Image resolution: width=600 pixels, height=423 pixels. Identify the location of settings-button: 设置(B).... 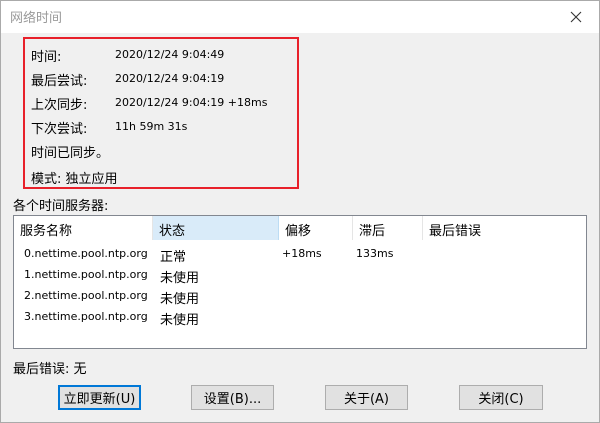
(232, 397).